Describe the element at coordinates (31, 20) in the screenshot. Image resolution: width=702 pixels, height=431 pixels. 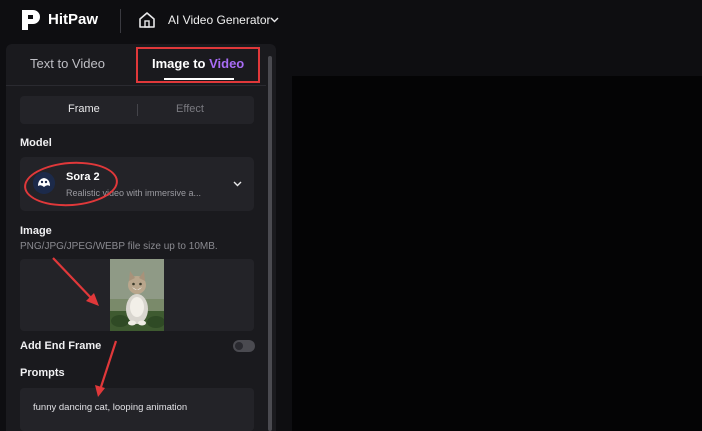
I see `hitpaw-logo-icon` at that location.